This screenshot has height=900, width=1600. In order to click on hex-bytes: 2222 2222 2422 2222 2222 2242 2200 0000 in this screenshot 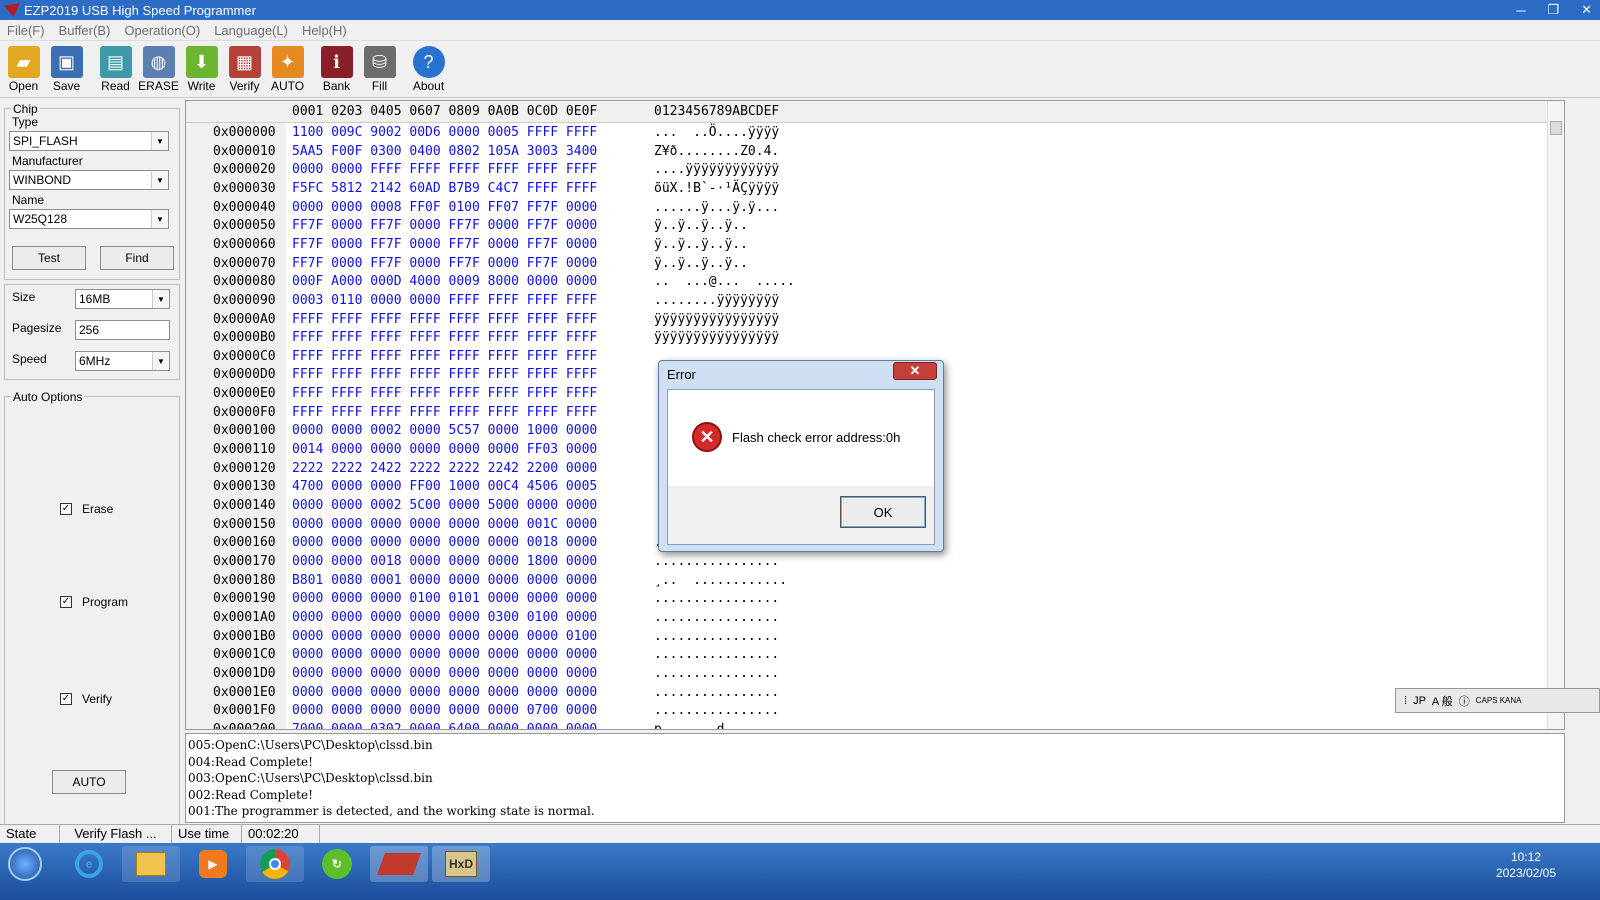, I will do `click(444, 468)`.